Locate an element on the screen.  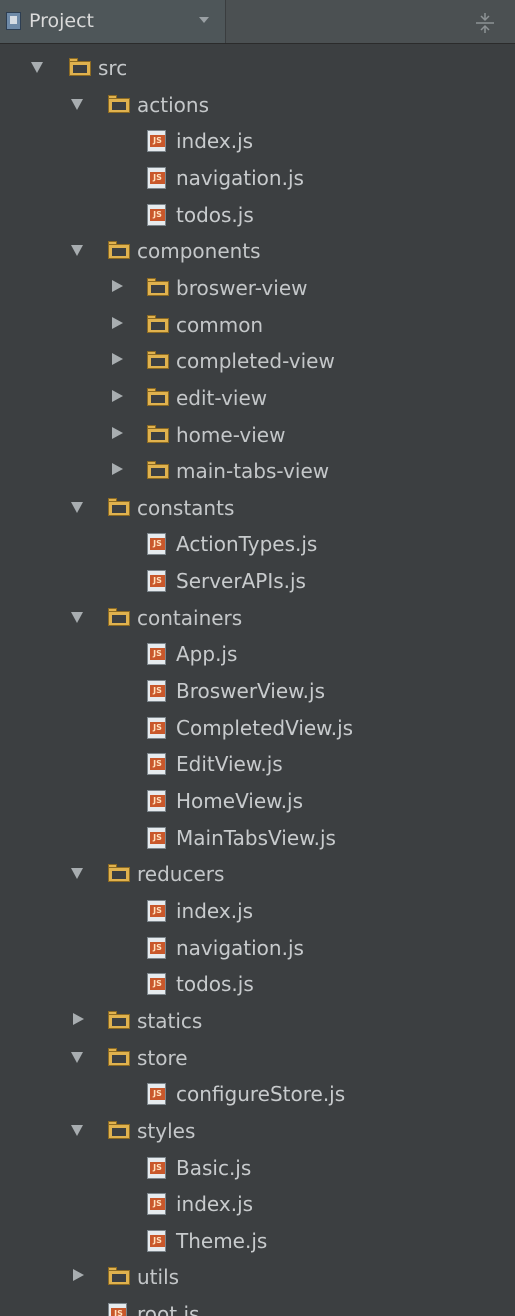
tree-item-label: main-tabs-view is located at coordinates (253, 471).